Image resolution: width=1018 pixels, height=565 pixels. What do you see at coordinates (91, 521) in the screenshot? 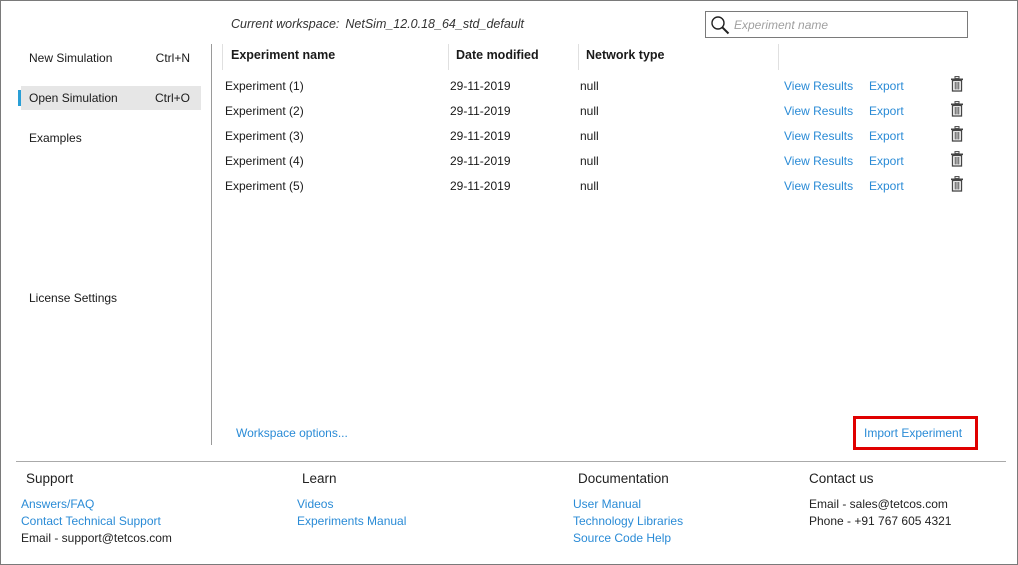
I see `contact-technical-support-link: Contact Technical Support` at bounding box center [91, 521].